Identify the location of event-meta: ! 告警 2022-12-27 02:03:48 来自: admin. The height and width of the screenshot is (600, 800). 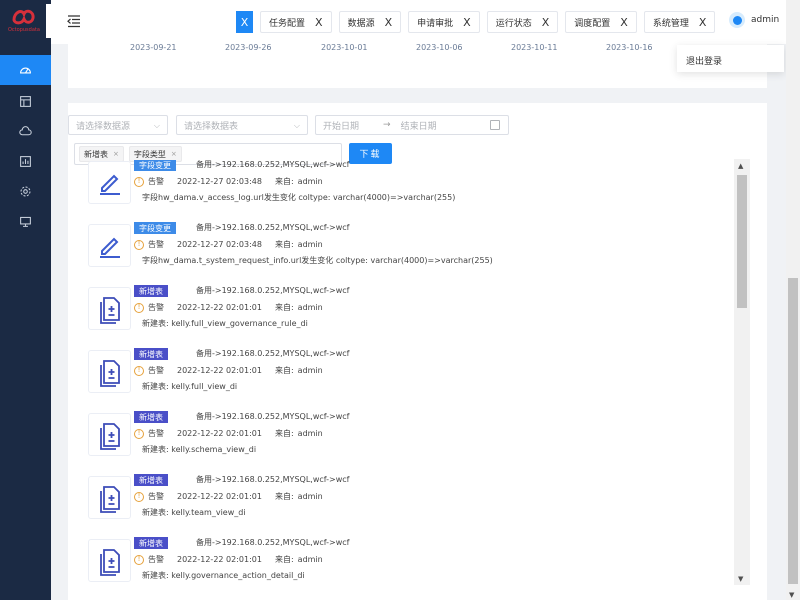
(228, 244).